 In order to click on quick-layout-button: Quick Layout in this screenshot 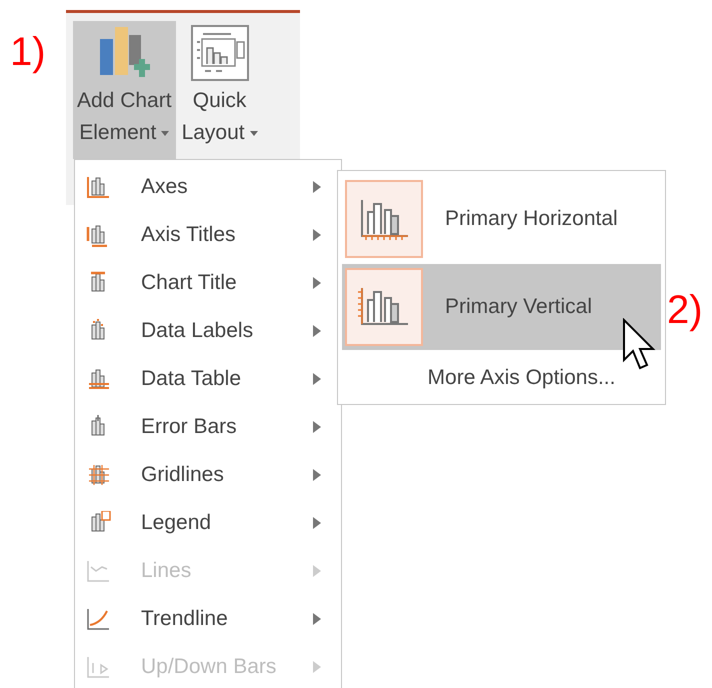, I will do `click(220, 90)`.